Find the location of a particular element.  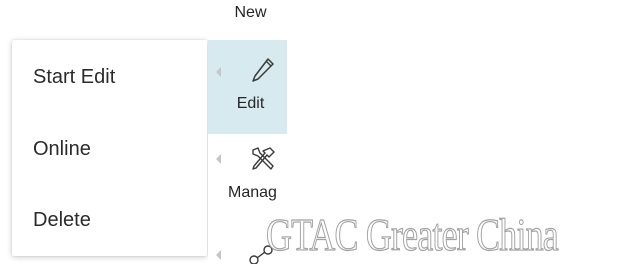

new-button: New is located at coordinates (247, 19).